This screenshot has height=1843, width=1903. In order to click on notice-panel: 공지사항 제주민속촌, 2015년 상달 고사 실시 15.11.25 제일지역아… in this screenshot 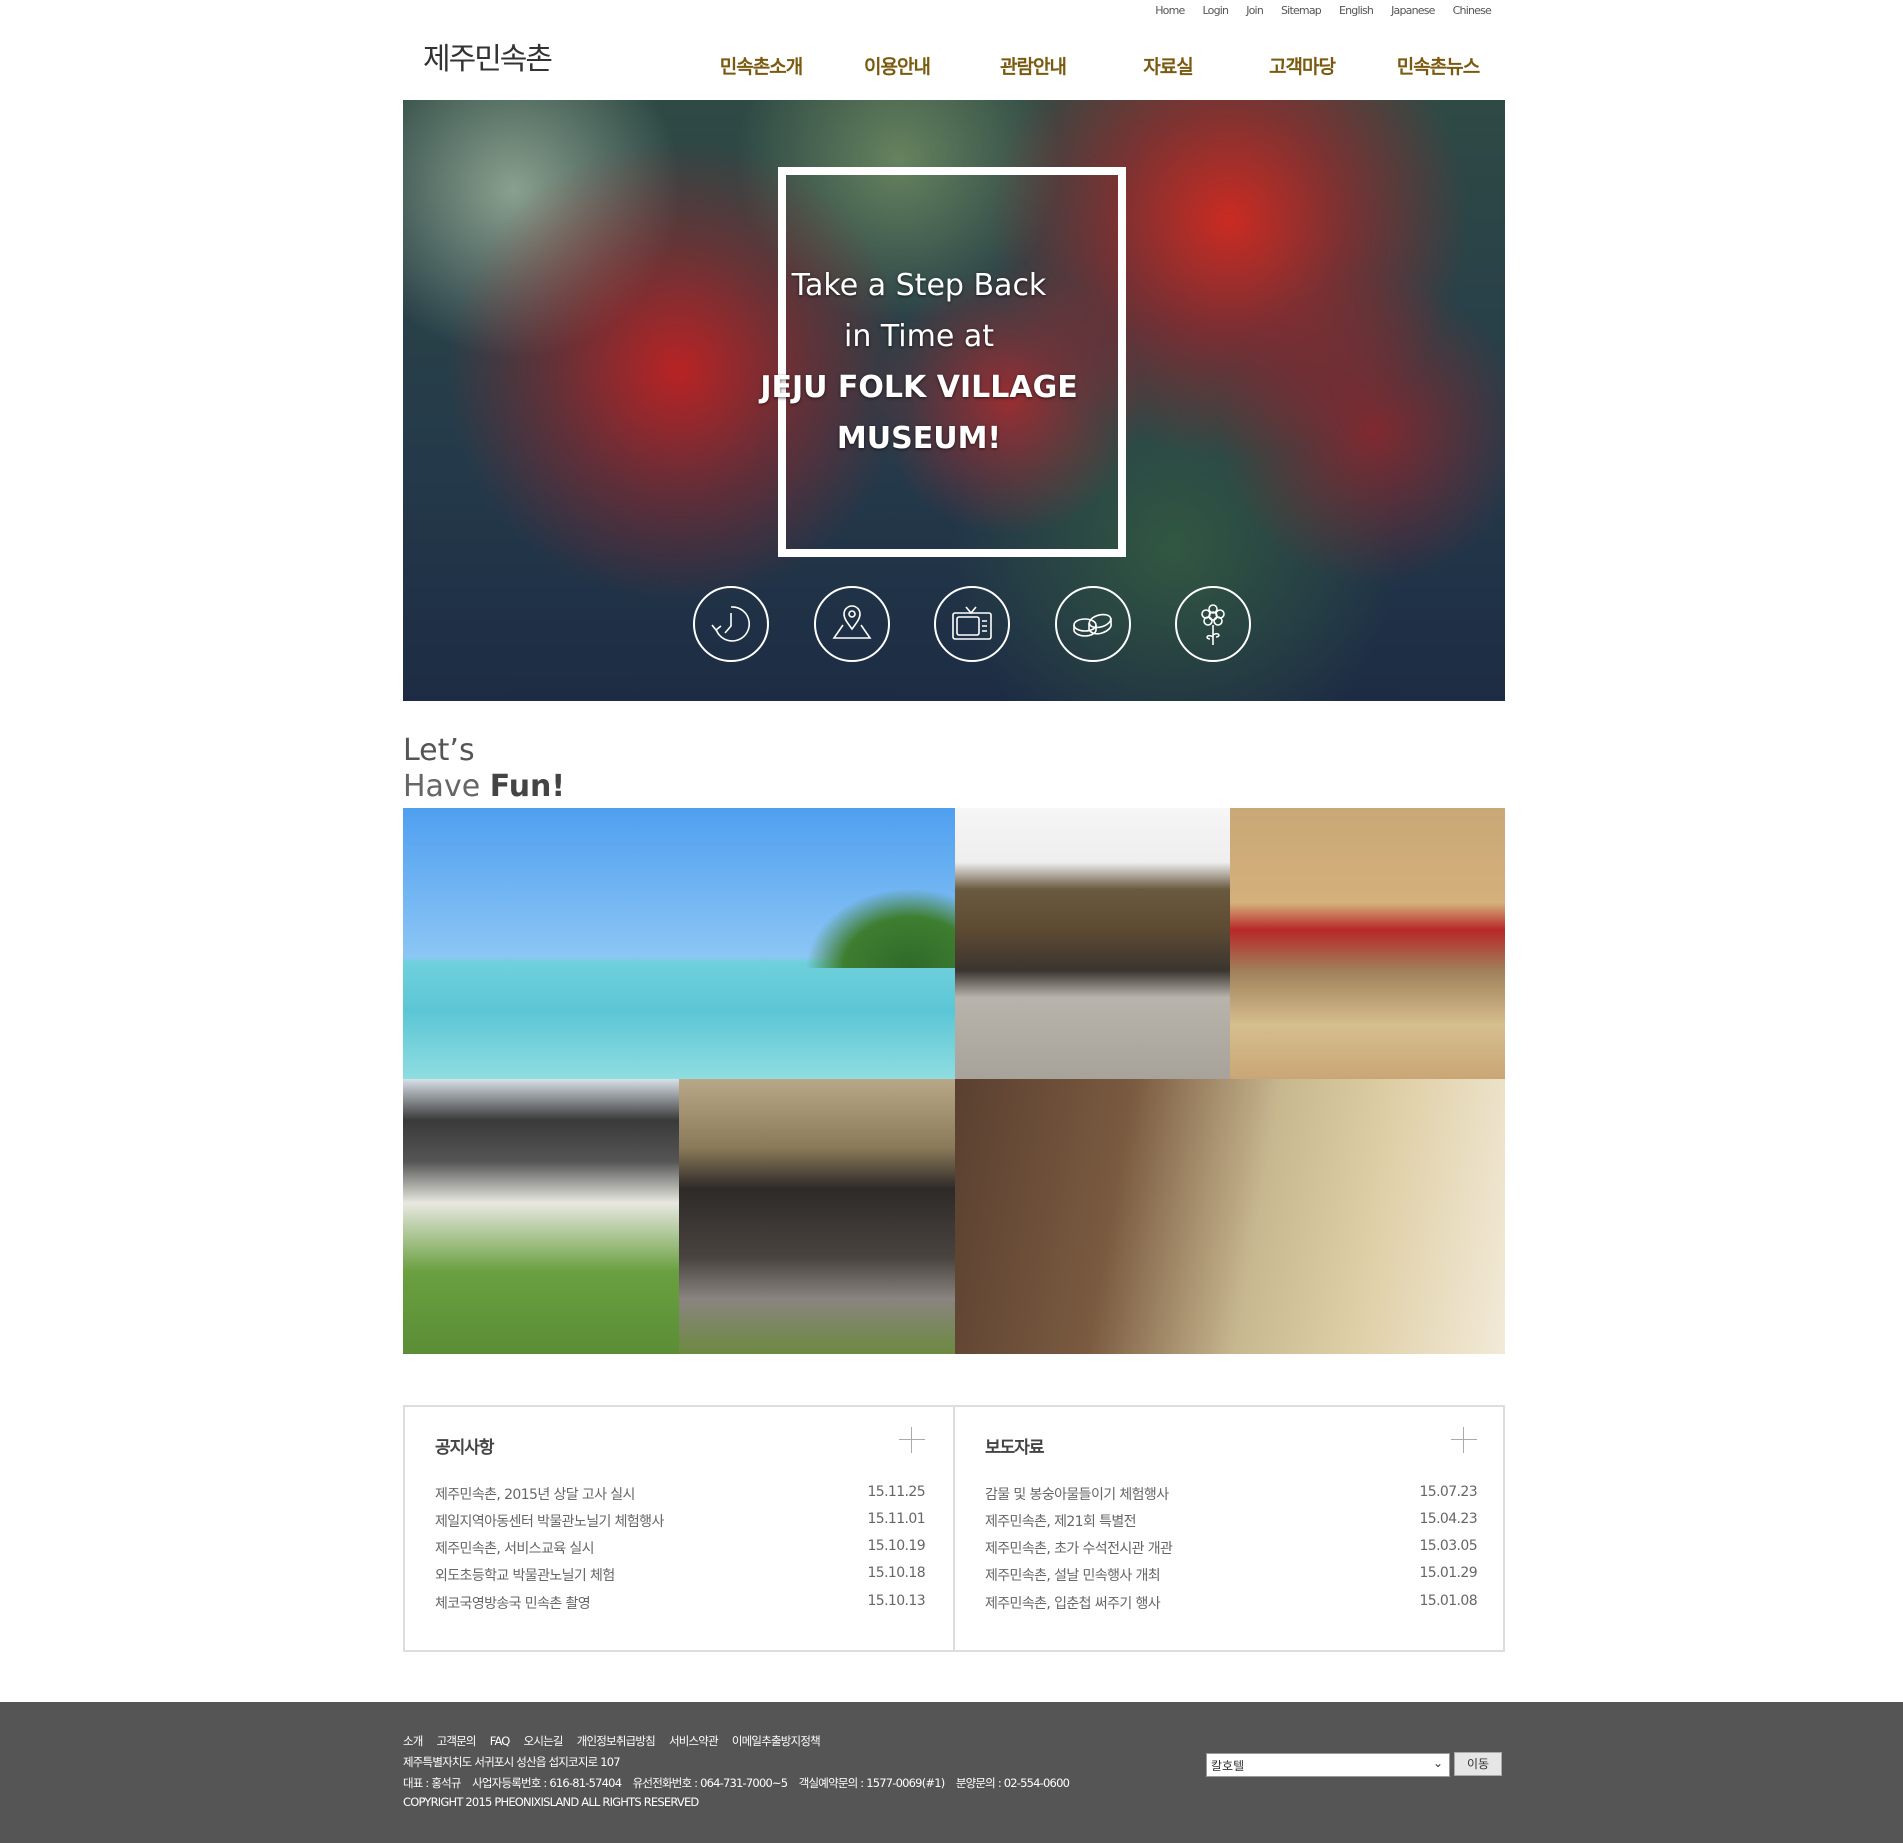, I will do `click(680, 1528)`.